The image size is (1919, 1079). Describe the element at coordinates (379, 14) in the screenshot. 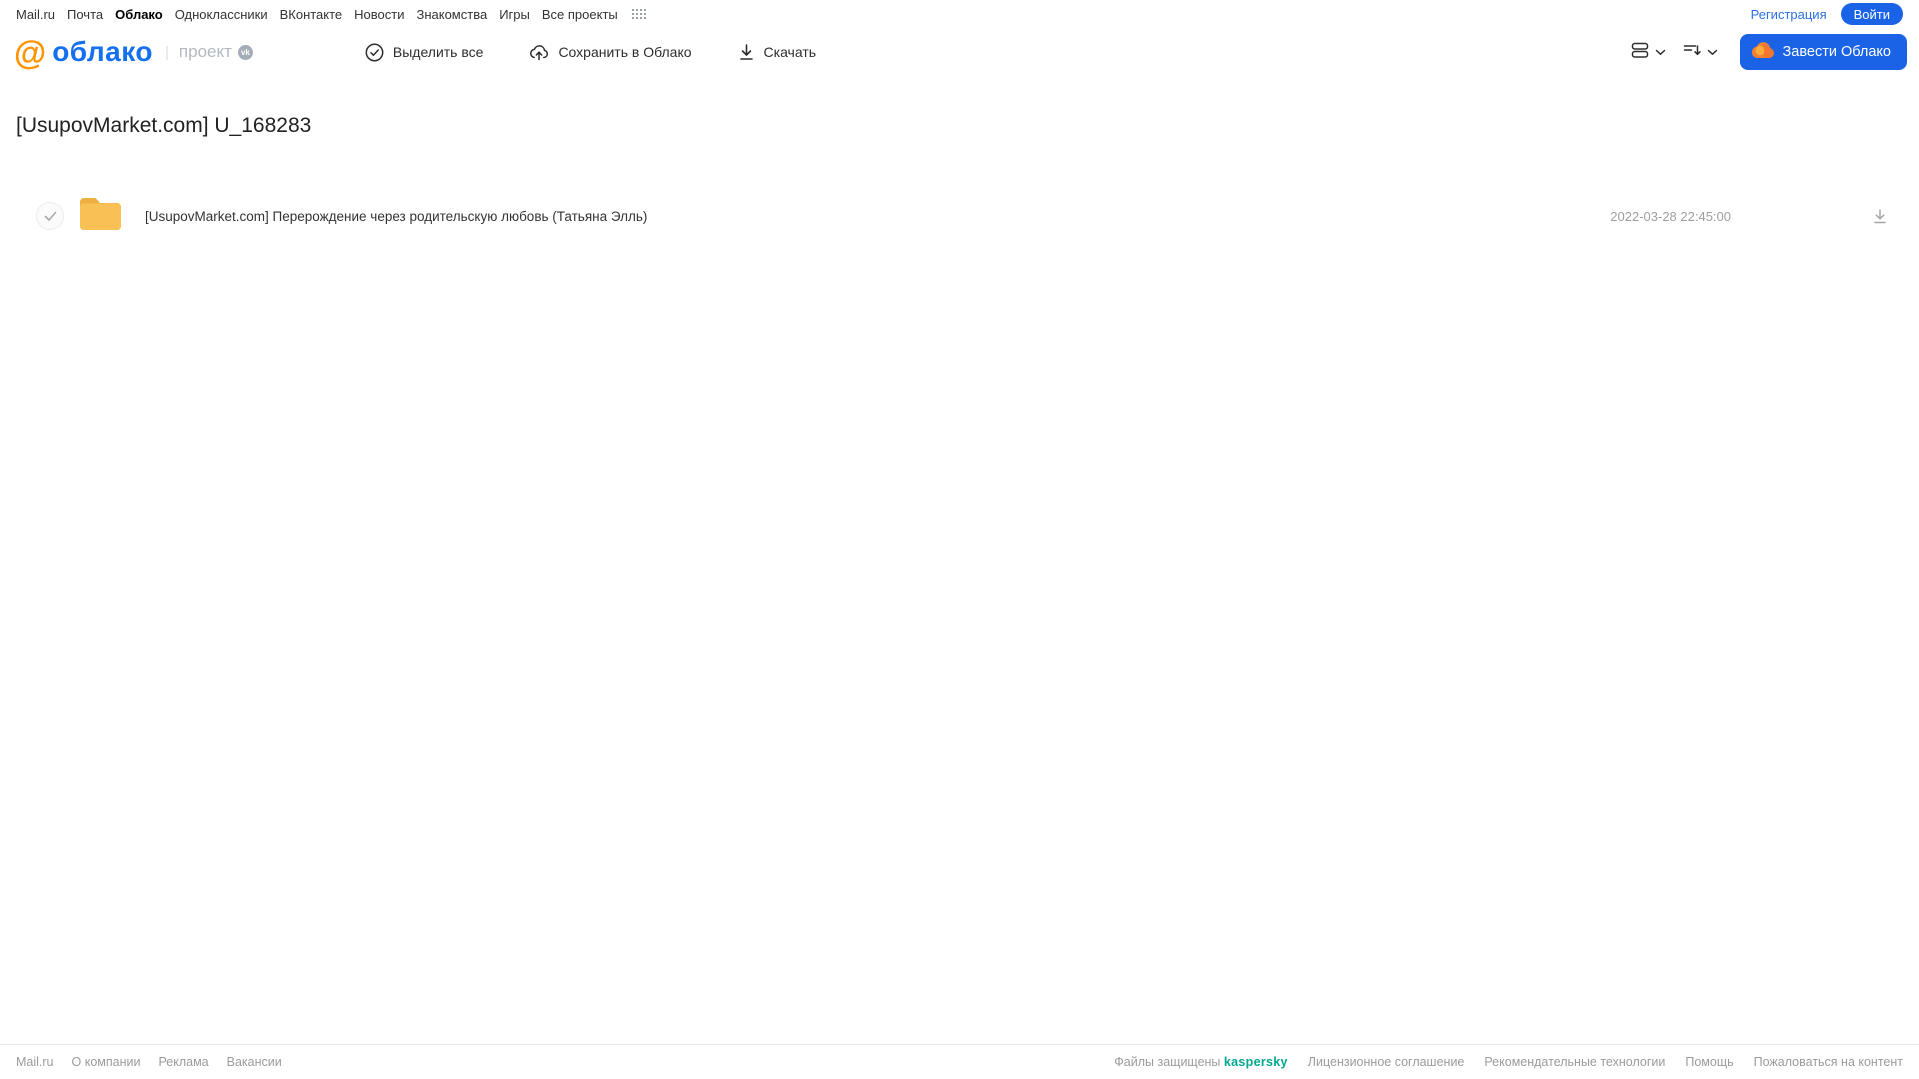

I see `nav-novosti: Новости` at that location.